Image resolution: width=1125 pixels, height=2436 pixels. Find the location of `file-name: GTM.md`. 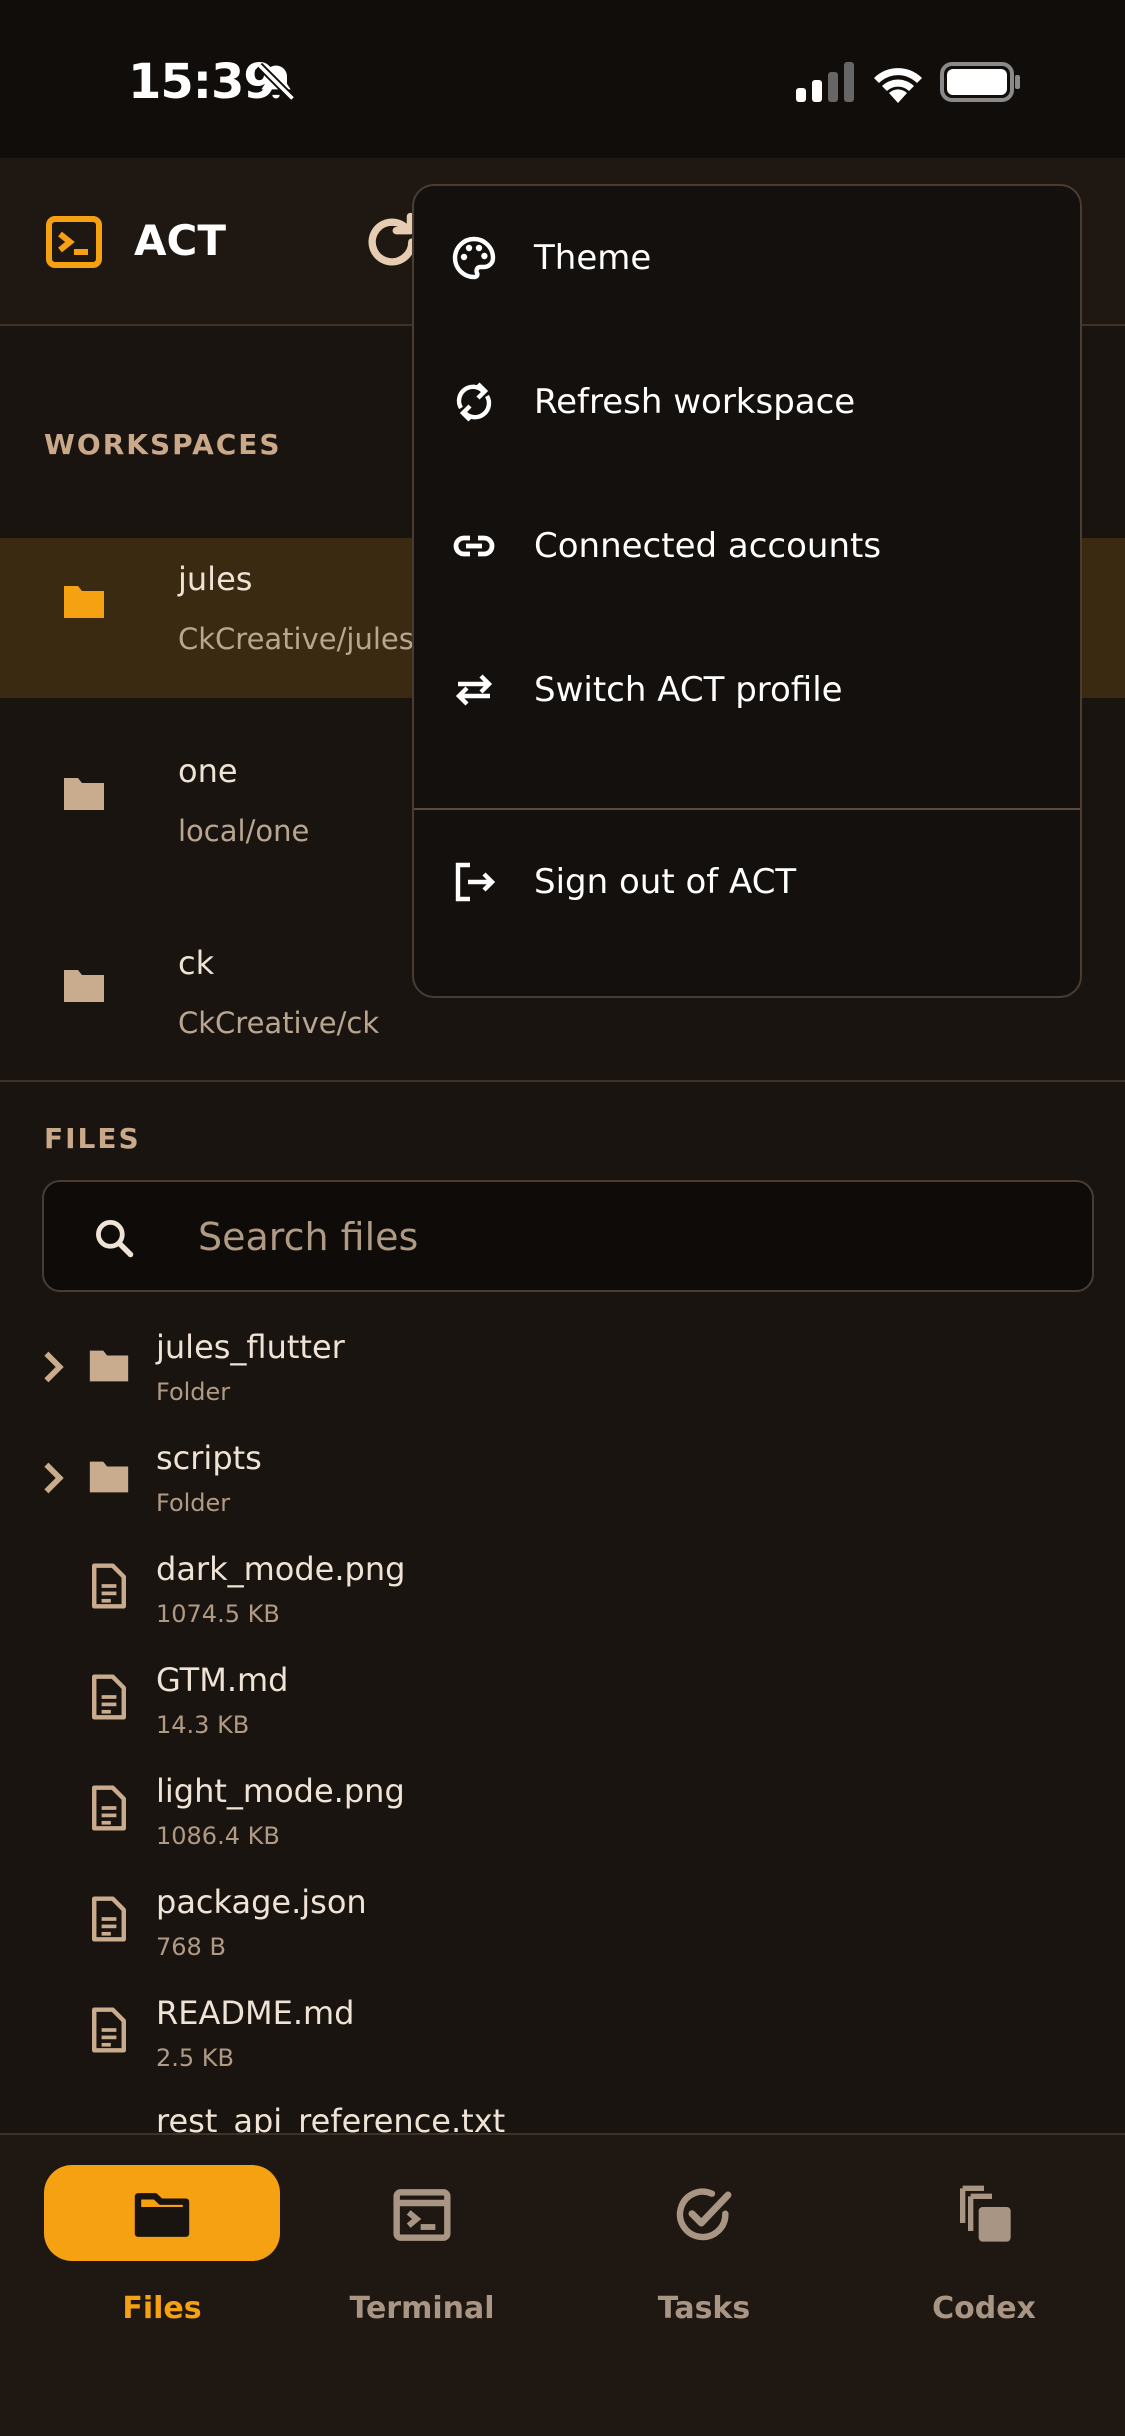

file-name: GTM.md is located at coordinates (222, 1680).